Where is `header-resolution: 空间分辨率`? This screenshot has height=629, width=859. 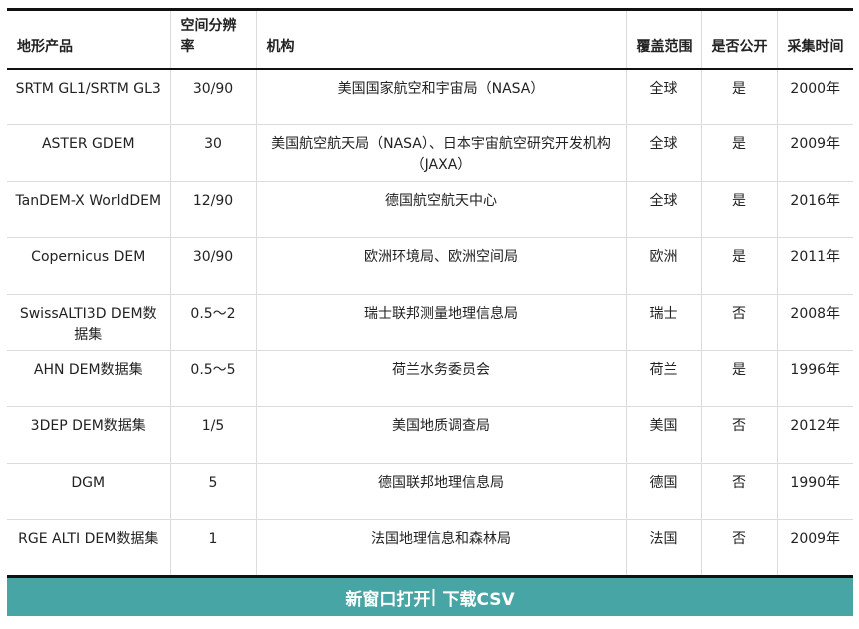 header-resolution: 空间分辨率 is located at coordinates (212, 39).